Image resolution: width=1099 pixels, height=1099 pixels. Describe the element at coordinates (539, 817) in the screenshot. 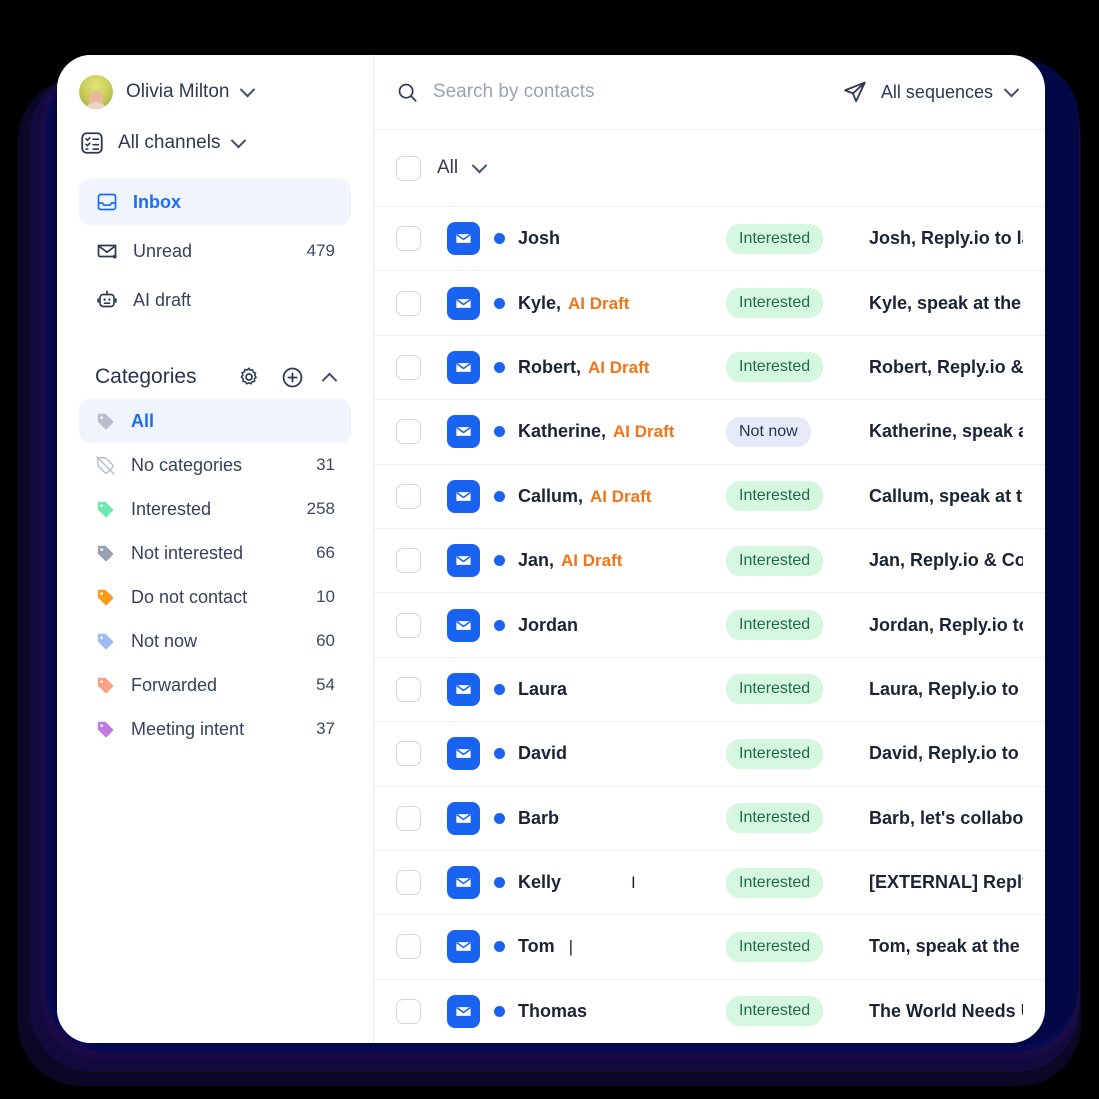

I see `sender-name: Barb` at that location.